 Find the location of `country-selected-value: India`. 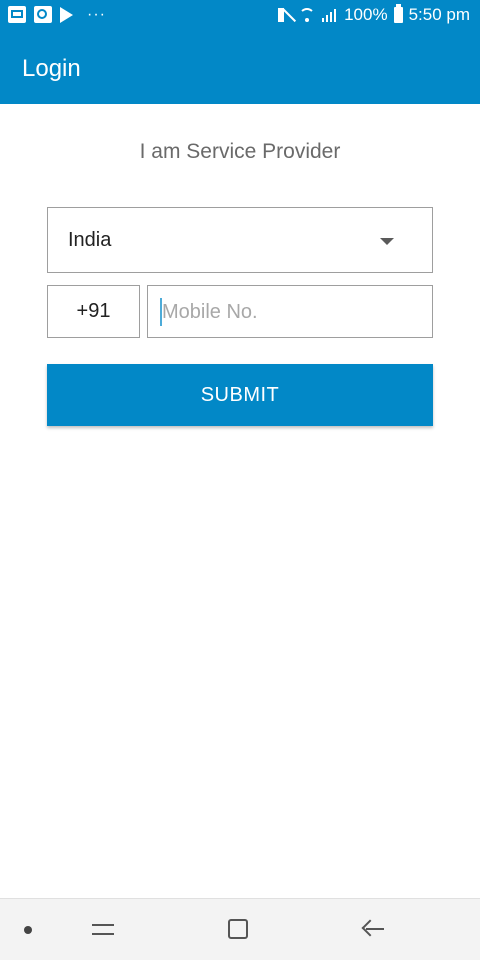

country-selected-value: India is located at coordinates (90, 240).